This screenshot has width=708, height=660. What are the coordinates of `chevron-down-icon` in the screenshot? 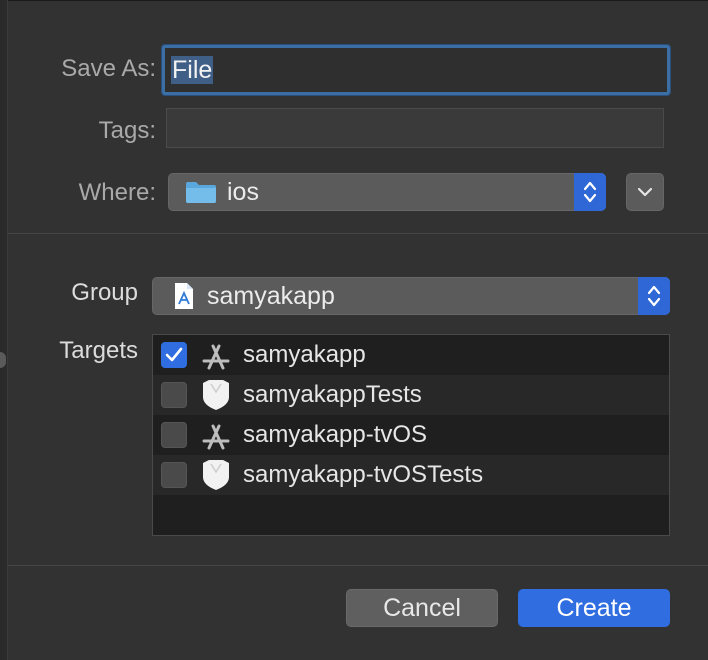 It's located at (645, 192).